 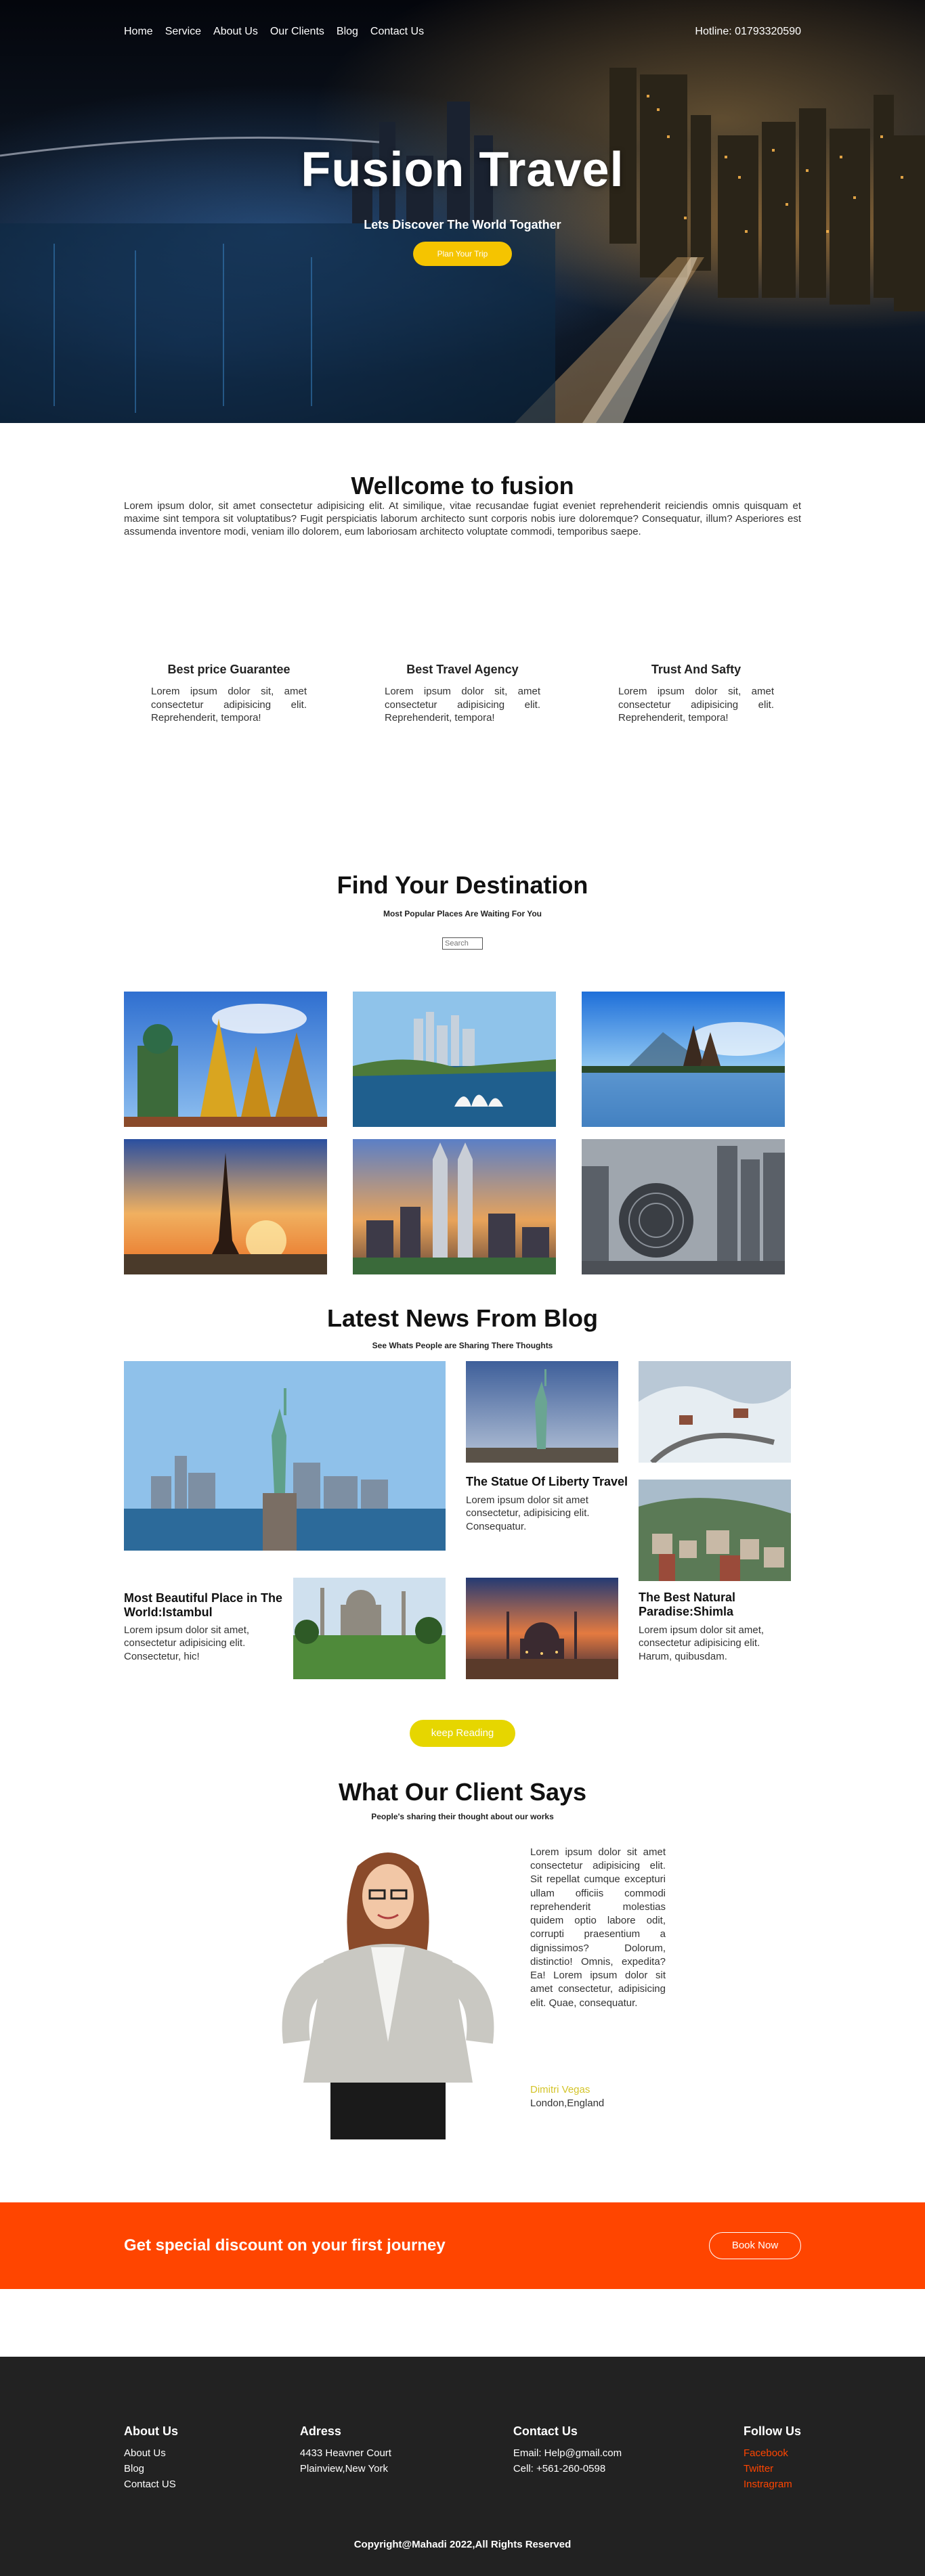 I want to click on footer-address-line: Plainview,New York, so click(x=343, y=2468).